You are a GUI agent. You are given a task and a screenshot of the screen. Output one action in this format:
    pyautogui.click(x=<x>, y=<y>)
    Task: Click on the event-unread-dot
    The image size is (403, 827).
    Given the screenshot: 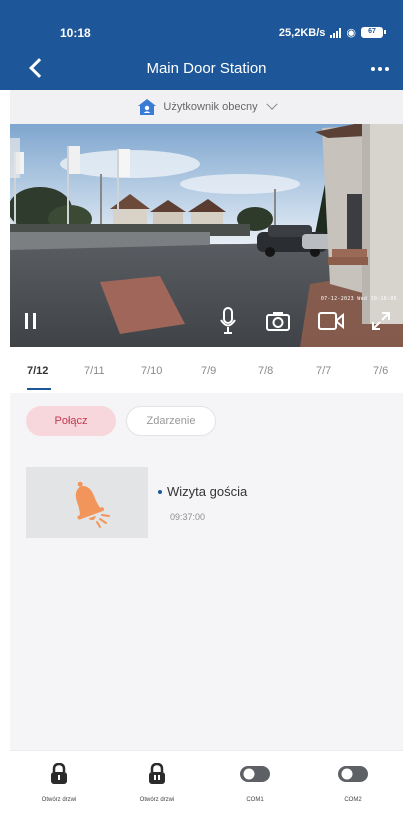 What is the action you would take?
    pyautogui.click(x=160, y=492)
    